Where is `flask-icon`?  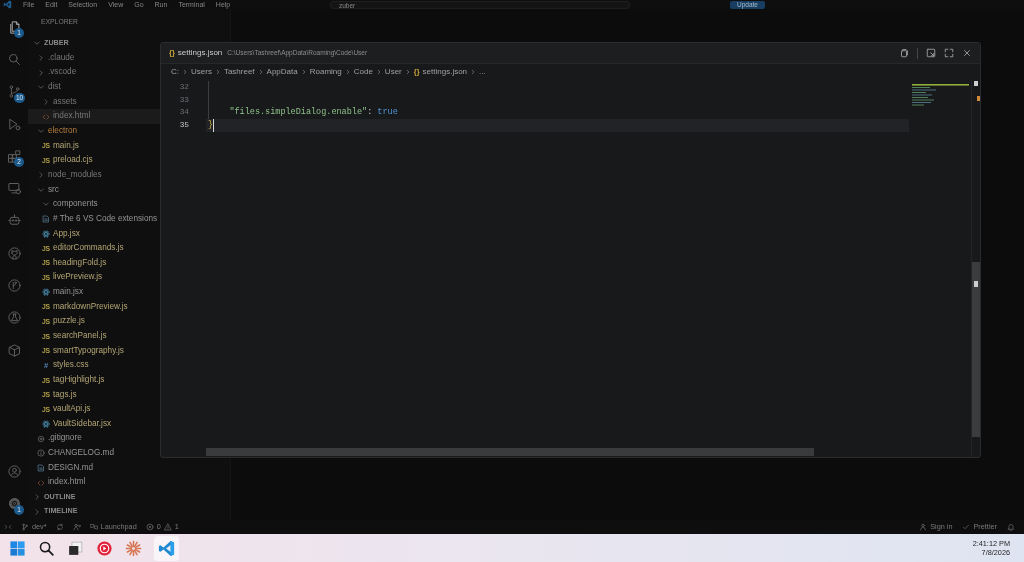 flask-icon is located at coordinates (14, 318).